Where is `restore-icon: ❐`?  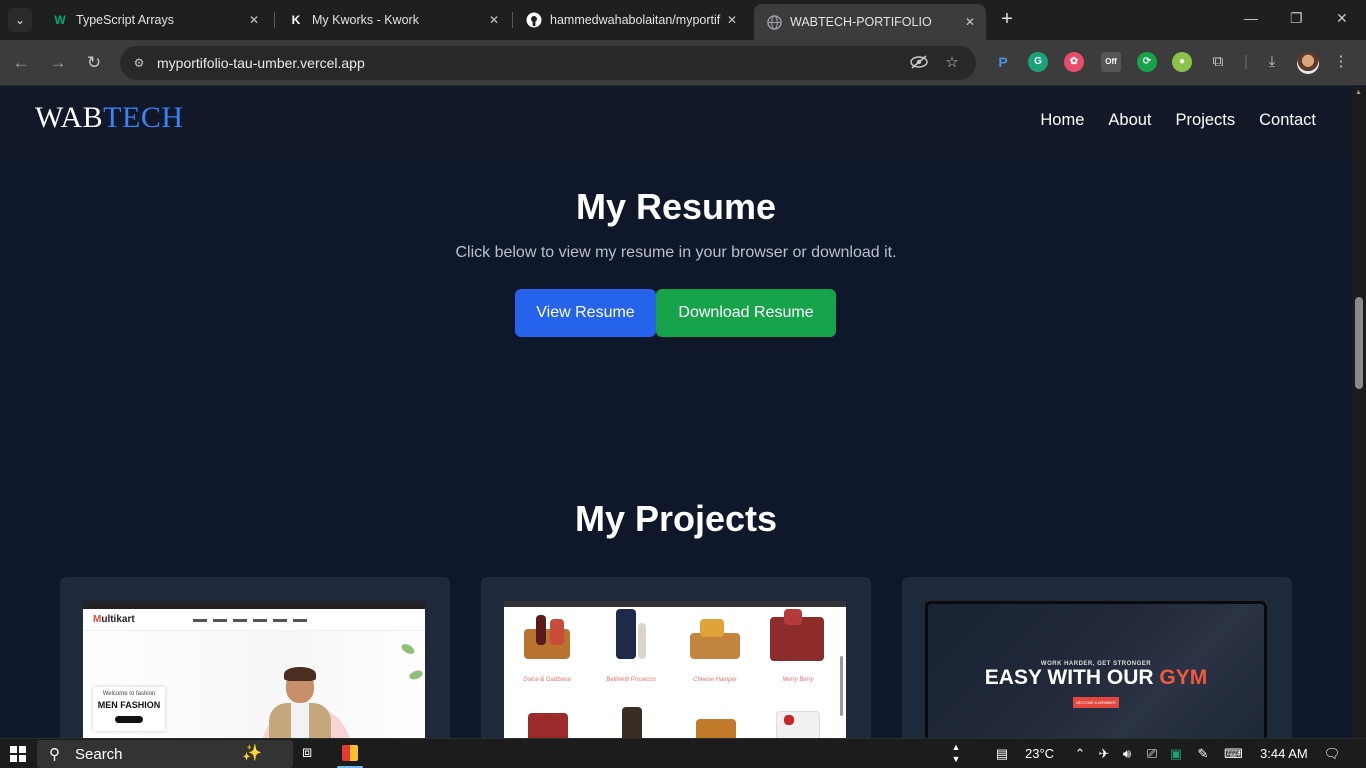 restore-icon: ❐ is located at coordinates (1296, 18).